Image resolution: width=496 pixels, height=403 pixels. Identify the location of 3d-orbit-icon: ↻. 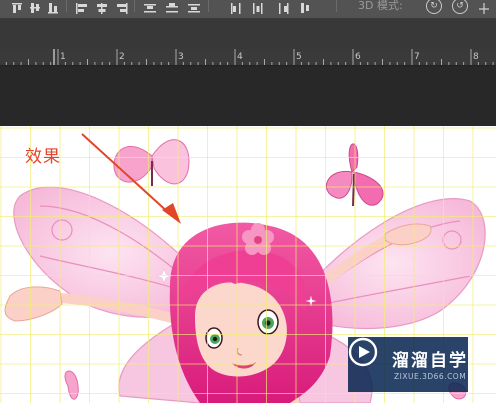
(434, 7).